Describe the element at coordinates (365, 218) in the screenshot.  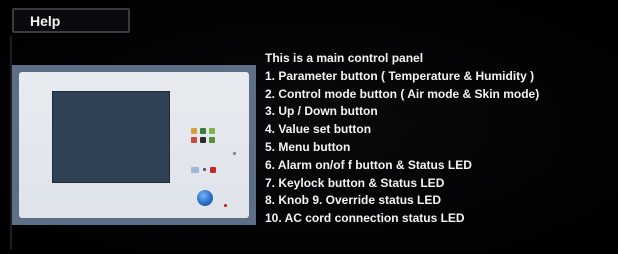
I see `instruction-item: 10. AC cord connection status LED` at that location.